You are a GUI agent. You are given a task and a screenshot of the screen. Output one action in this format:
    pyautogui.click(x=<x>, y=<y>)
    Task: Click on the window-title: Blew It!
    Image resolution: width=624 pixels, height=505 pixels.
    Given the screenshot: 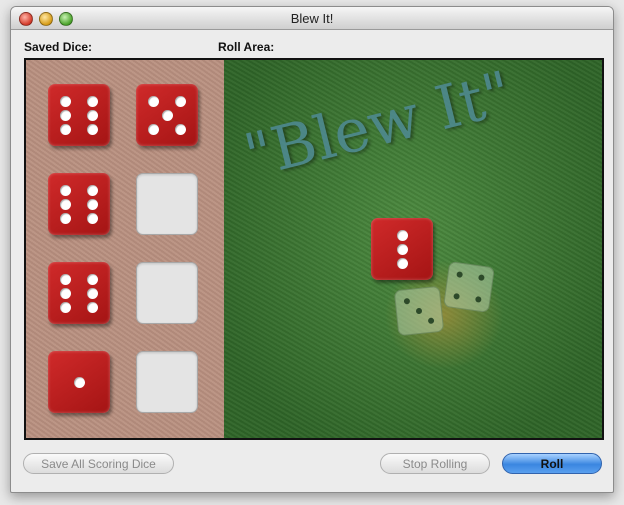 What is the action you would take?
    pyautogui.click(x=312, y=18)
    